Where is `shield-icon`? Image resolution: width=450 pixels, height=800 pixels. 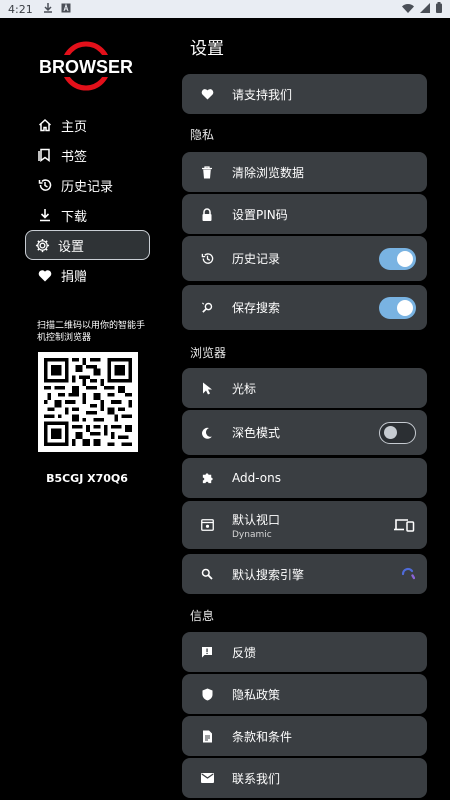
shield-icon is located at coordinates (207, 694).